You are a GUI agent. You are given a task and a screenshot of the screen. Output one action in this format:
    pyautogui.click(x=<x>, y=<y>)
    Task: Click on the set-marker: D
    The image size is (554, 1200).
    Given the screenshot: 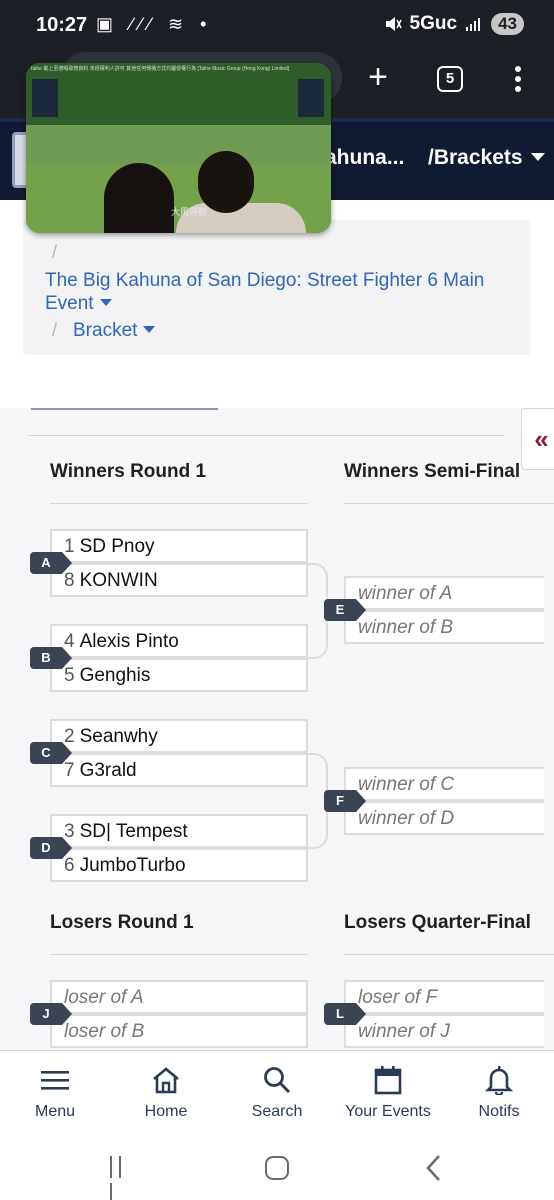 What is the action you would take?
    pyautogui.click(x=51, y=848)
    